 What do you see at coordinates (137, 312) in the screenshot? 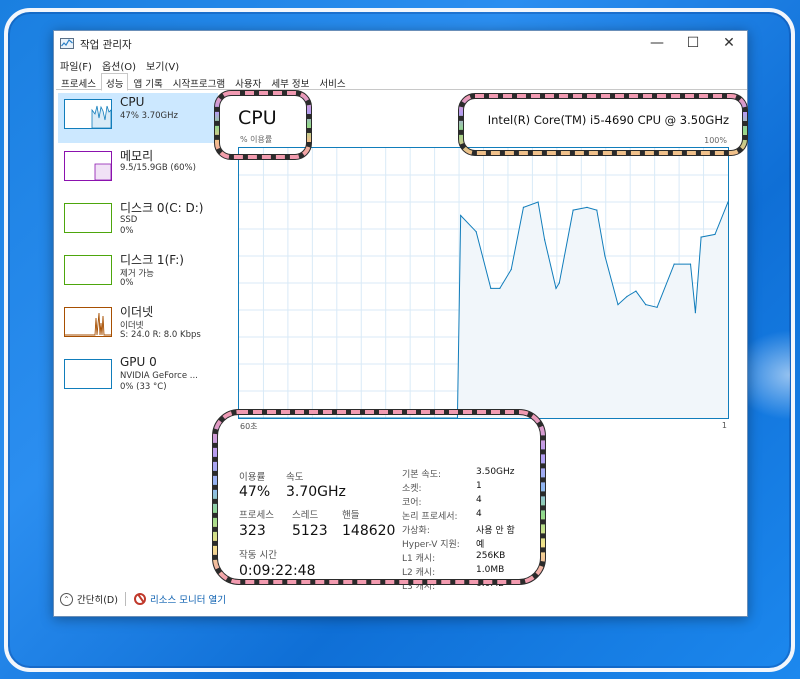
I see `sidebar-title-ethernet: 이더넷` at bounding box center [137, 312].